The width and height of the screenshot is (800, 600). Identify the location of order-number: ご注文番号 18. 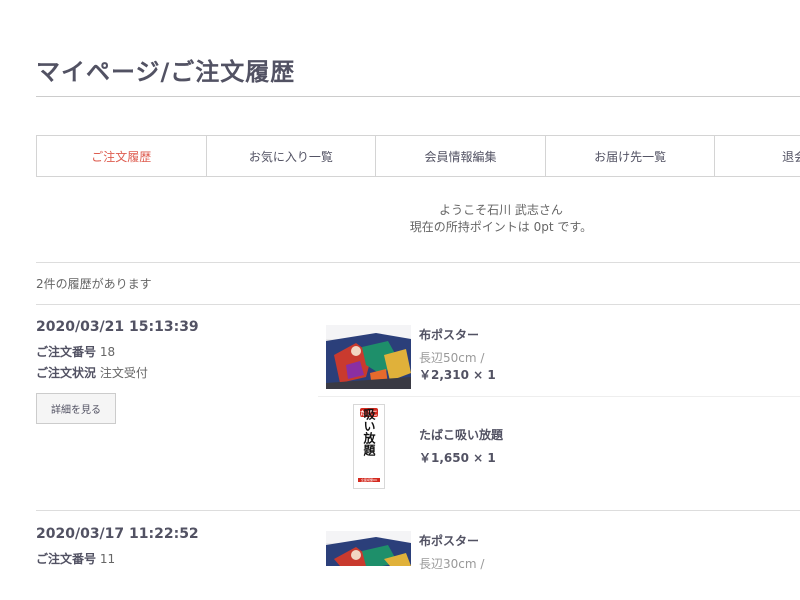
(75, 351).